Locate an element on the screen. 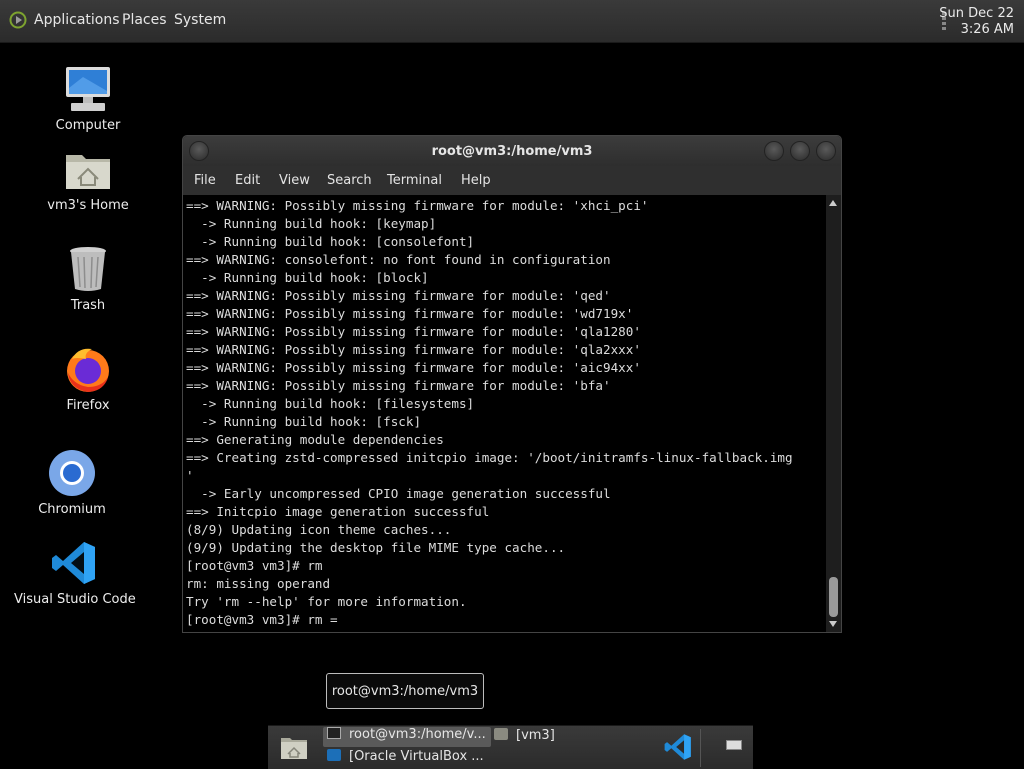 The width and height of the screenshot is (1024, 769). terminal-line: -> Running build hook: [filesystems] is located at coordinates (330, 403).